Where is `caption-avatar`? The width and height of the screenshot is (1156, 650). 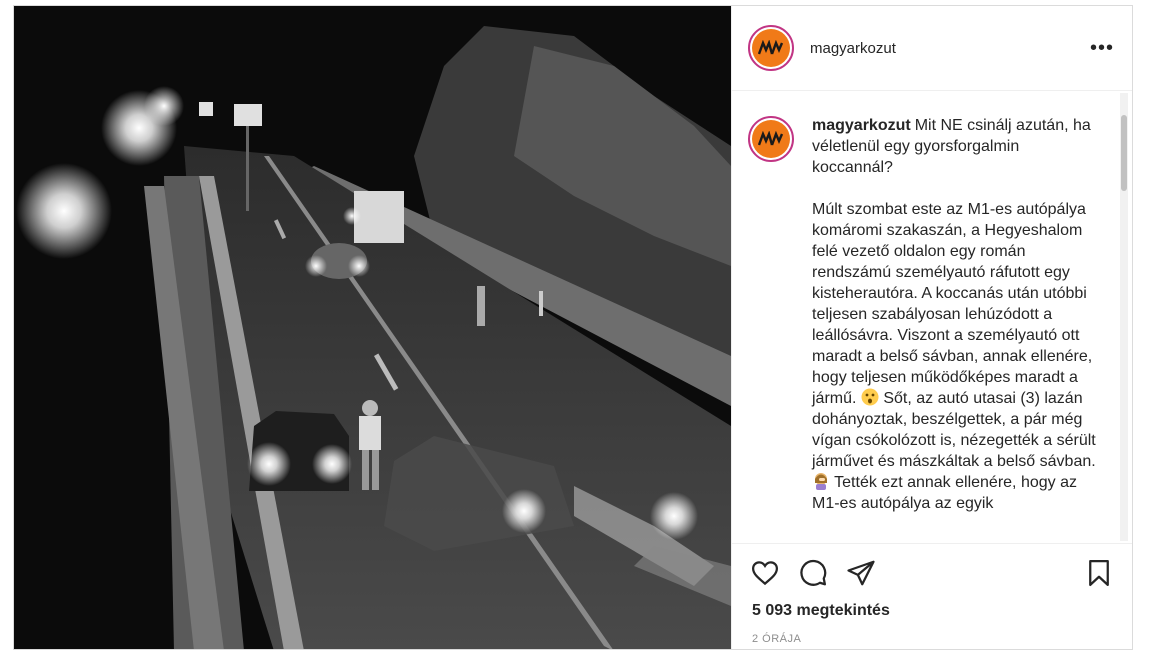
caption-avatar is located at coordinates (771, 139).